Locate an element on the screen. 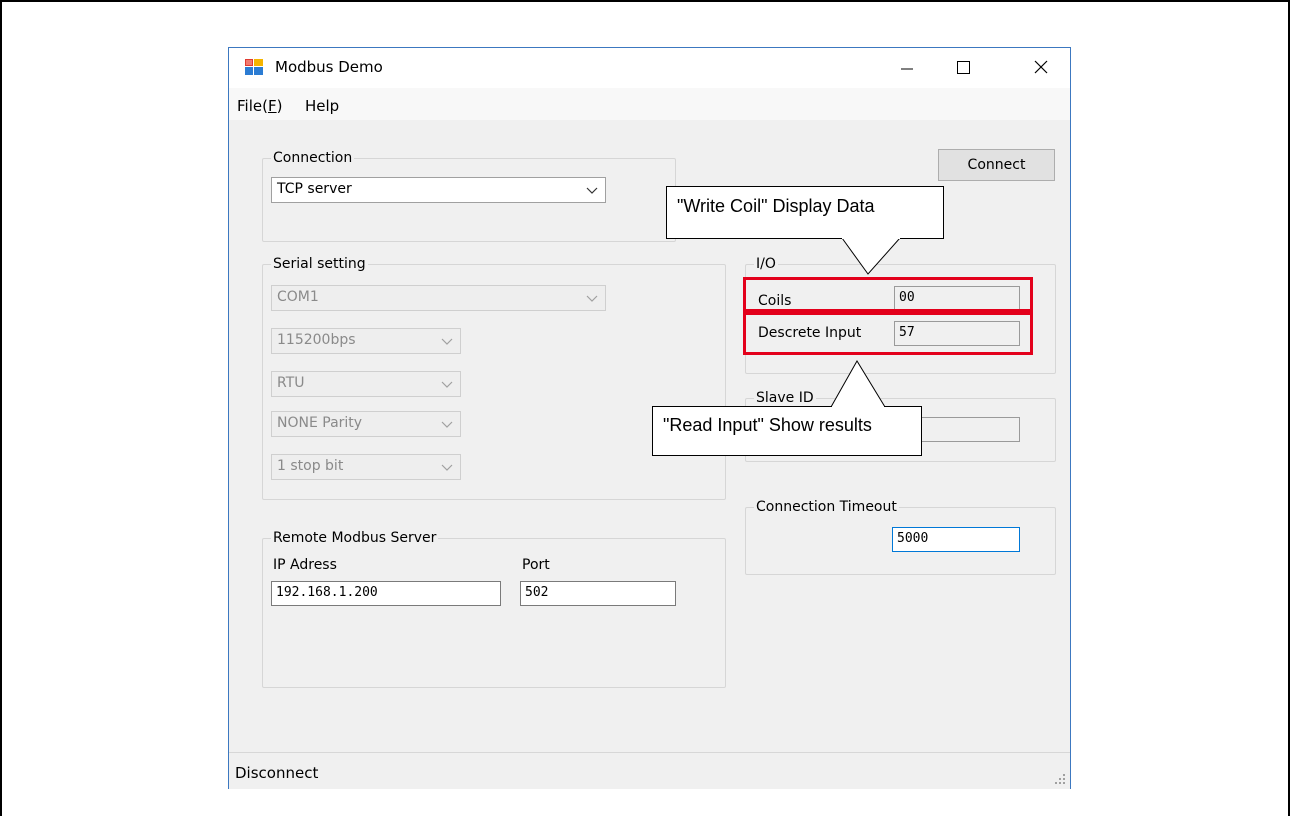 This screenshot has height=818, width=1296. callout-tails is located at coordinates (866, 322).